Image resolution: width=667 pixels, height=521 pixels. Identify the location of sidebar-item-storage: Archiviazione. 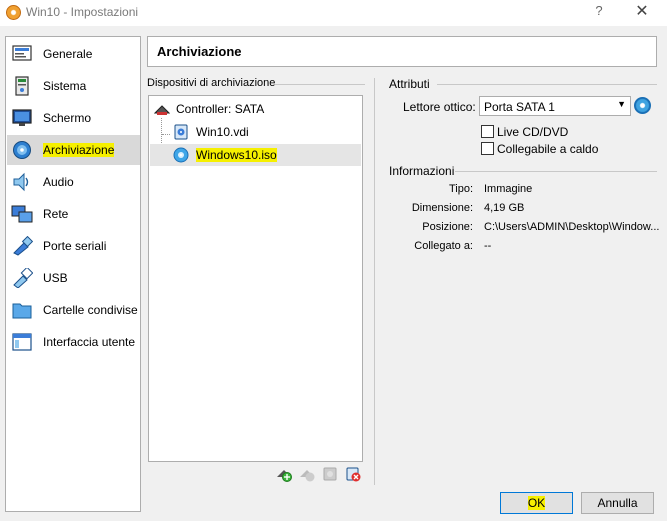
(73, 150).